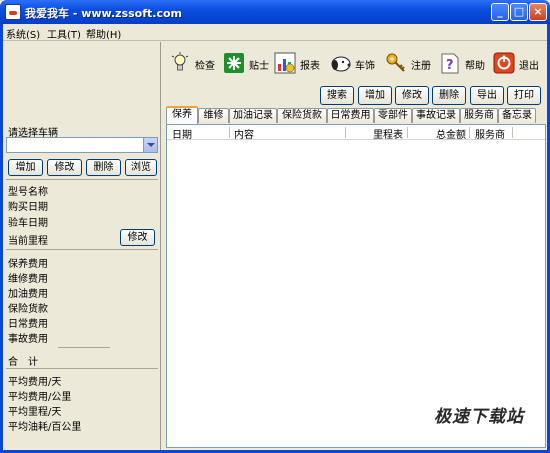  What do you see at coordinates (13, 12) in the screenshot?
I see `app-car-icon` at bounding box center [13, 12].